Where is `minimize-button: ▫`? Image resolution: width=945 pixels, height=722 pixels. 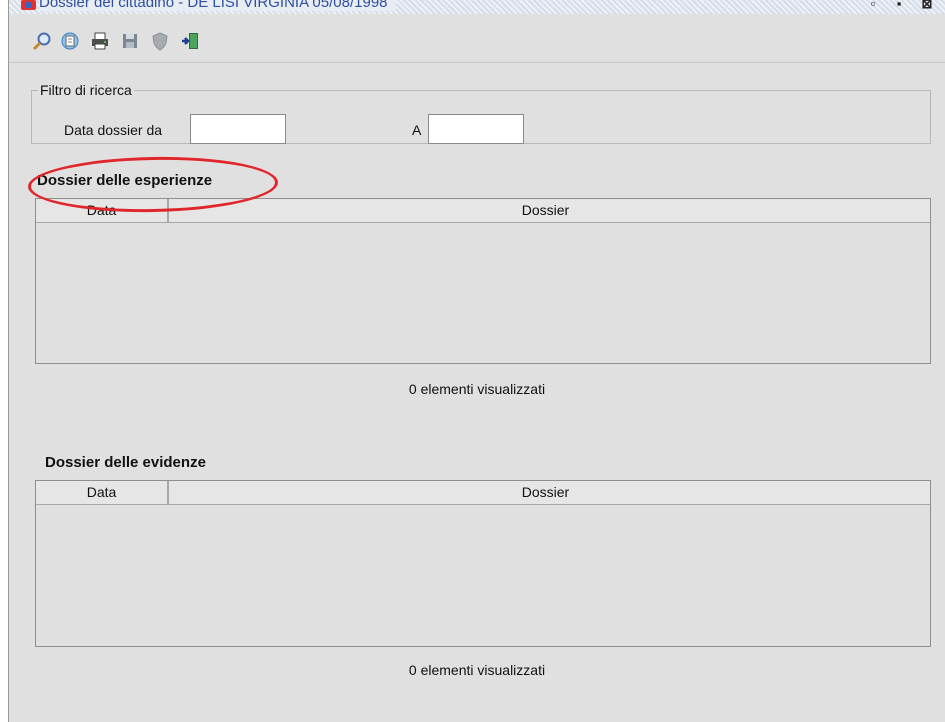
minimize-button: ▫ is located at coordinates (873, 5).